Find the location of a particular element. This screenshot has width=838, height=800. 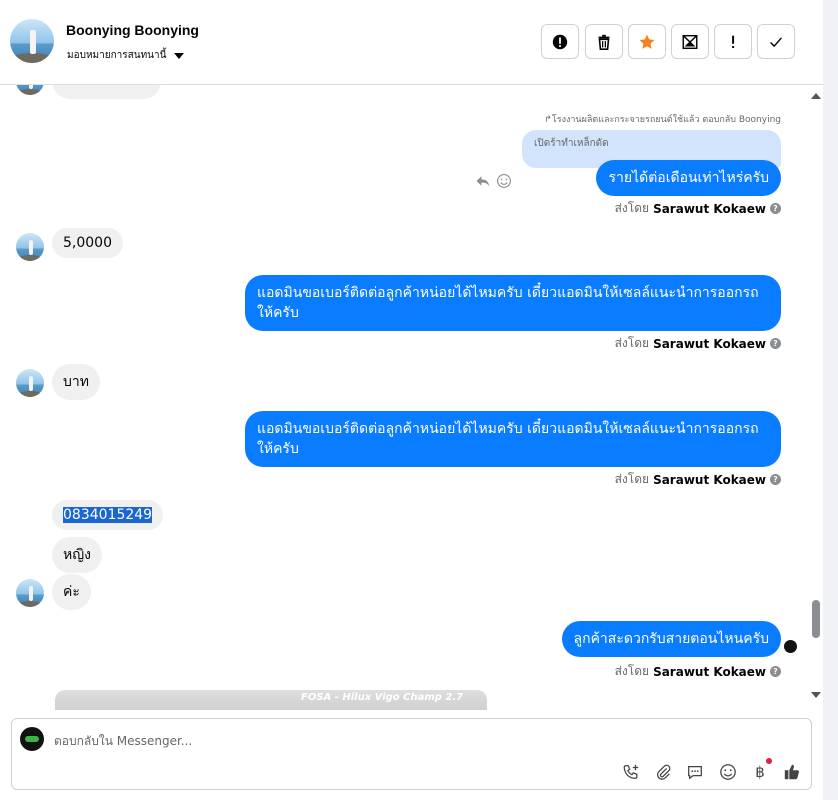

contact-name: Boonying Boonying is located at coordinates (132, 30).